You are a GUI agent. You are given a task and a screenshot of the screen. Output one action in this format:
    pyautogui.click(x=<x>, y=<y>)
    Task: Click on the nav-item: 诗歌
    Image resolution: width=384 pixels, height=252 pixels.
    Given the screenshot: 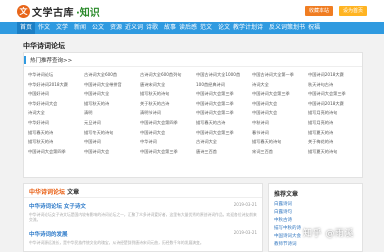 What is the action you would take?
    pyautogui.click(x=152, y=28)
    